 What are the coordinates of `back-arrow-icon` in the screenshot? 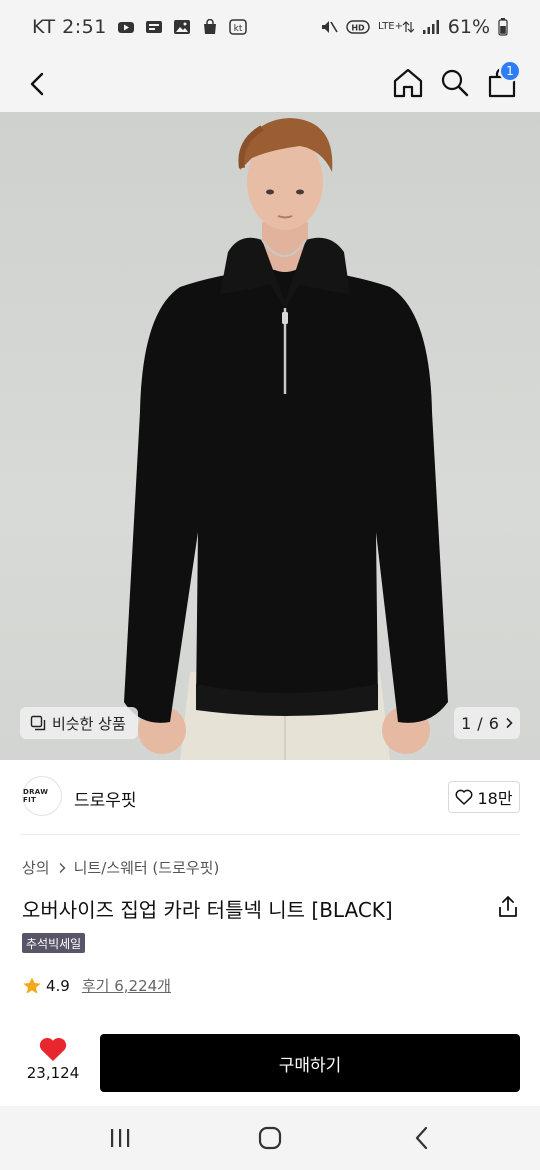 It's located at (40, 84).